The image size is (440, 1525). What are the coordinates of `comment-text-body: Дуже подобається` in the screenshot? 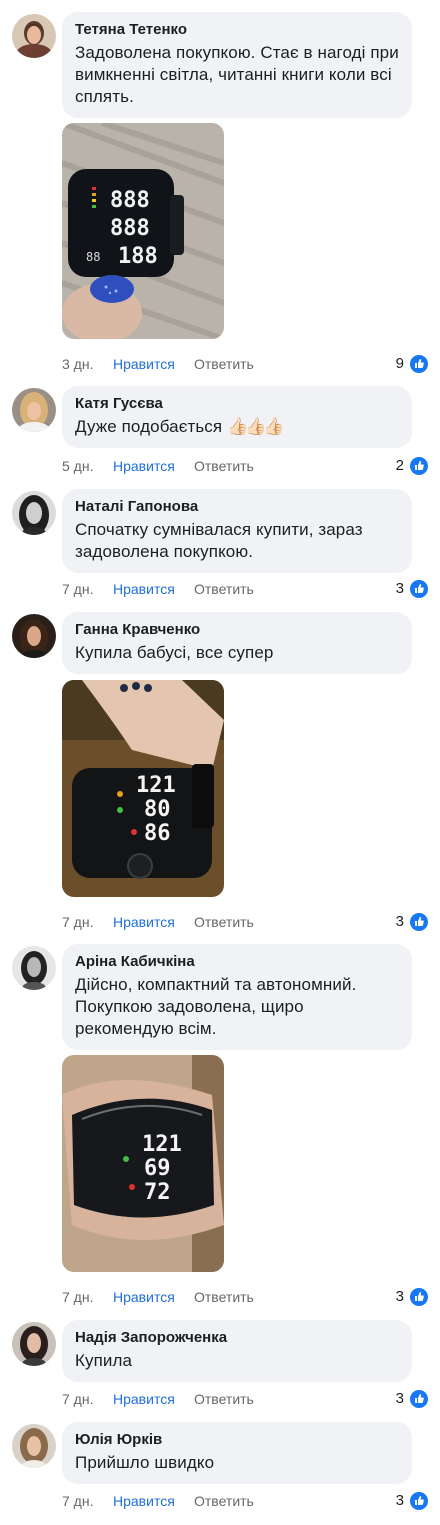 It's located at (149, 426).